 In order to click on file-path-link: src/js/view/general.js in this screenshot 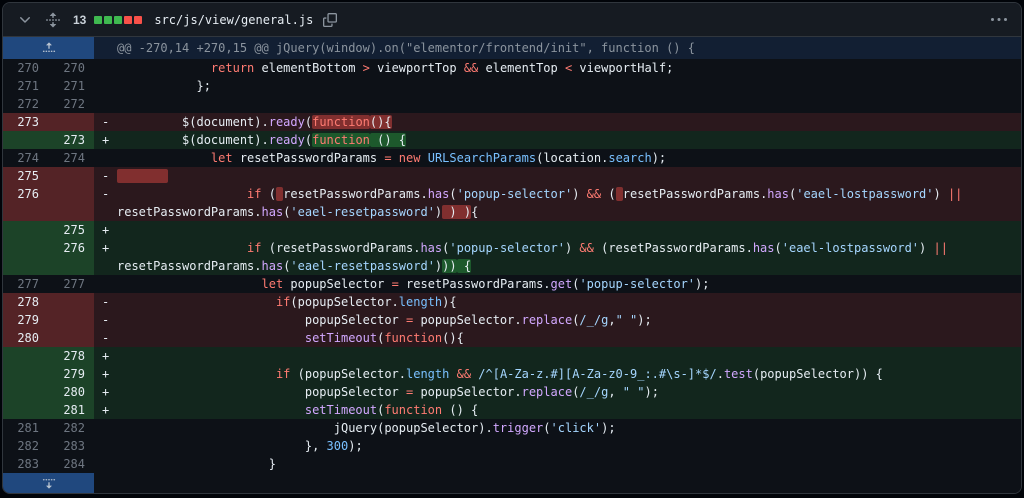, I will do `click(233, 20)`.